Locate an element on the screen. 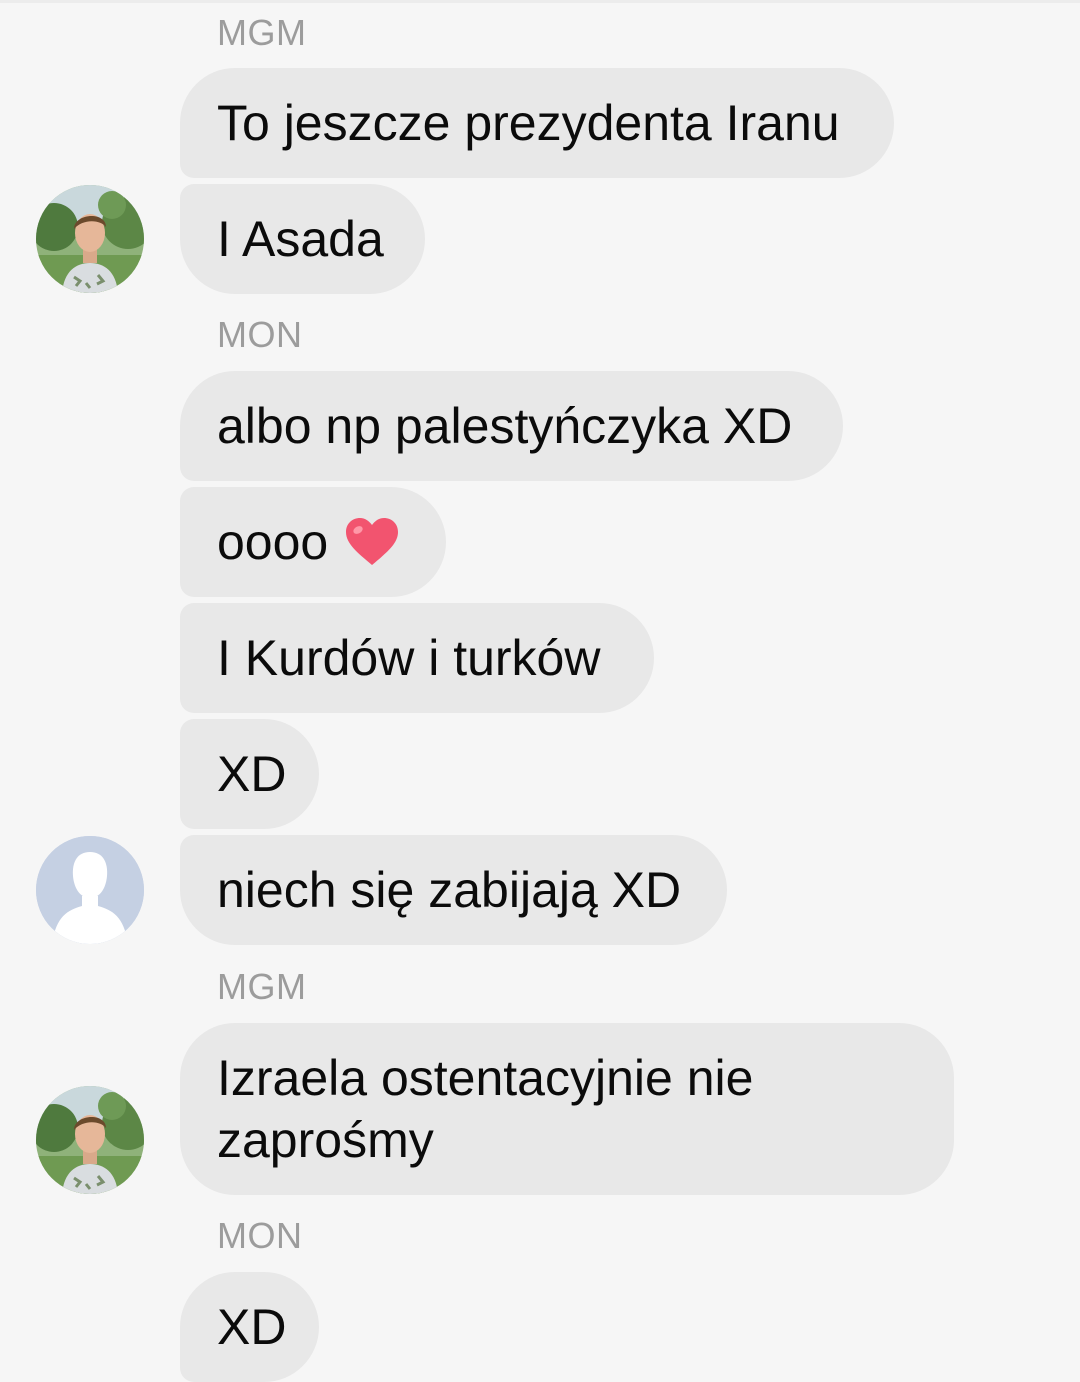 The image size is (1080, 1382). message-text: oooo is located at coordinates (273, 542).